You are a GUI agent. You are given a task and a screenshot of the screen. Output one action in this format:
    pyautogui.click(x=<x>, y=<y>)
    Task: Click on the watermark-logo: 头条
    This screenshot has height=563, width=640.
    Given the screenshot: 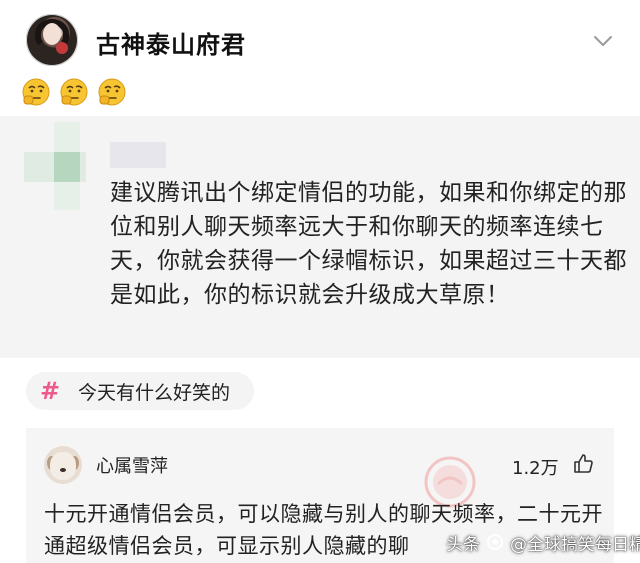 What is the action you would take?
    pyautogui.click(x=463, y=544)
    